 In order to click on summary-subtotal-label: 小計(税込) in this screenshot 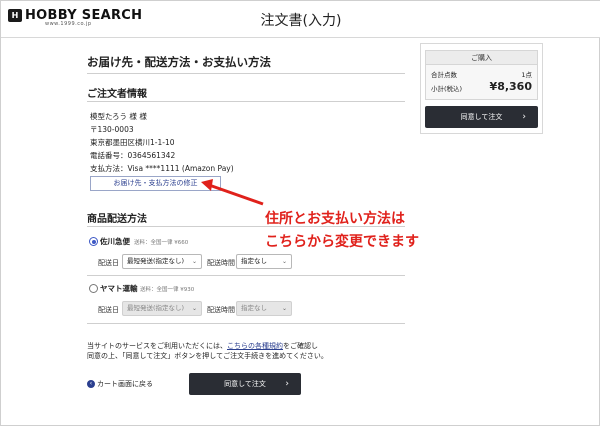, I will do `click(447, 89)`.